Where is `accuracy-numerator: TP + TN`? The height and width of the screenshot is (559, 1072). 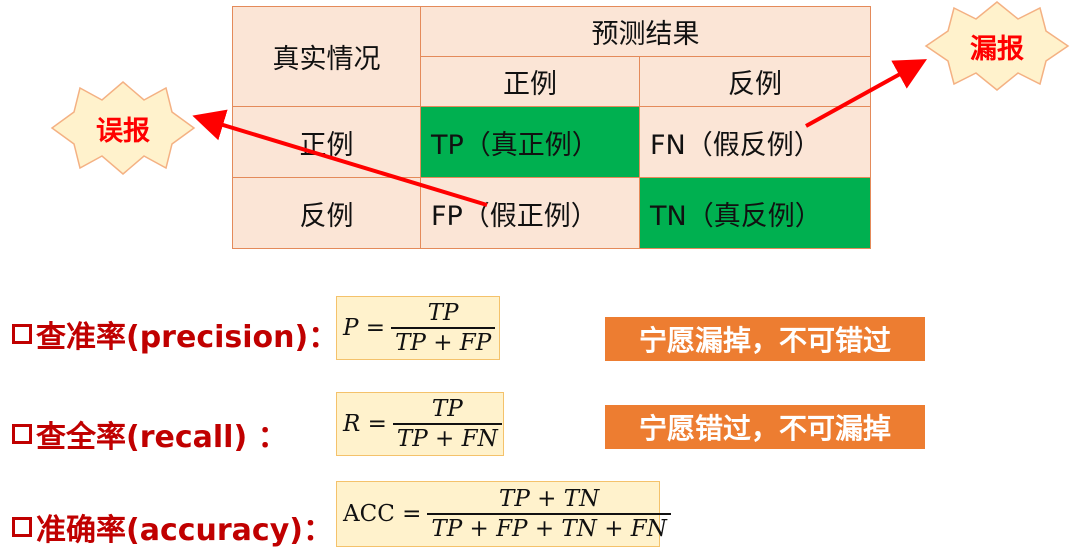 accuracy-numerator: TP + TN is located at coordinates (549, 499).